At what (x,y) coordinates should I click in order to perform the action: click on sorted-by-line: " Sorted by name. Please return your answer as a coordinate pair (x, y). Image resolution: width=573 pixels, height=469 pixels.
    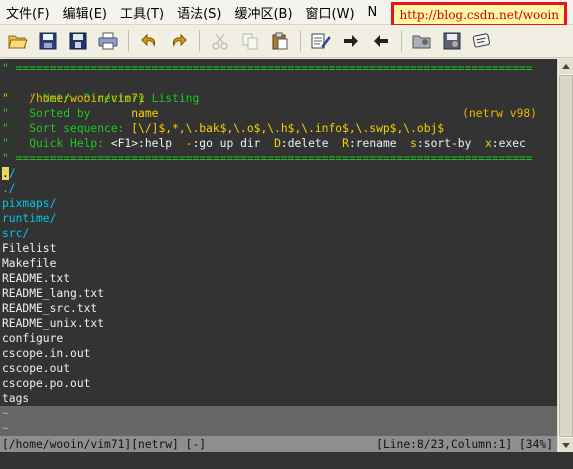
    Looking at the image, I should click on (80, 113).